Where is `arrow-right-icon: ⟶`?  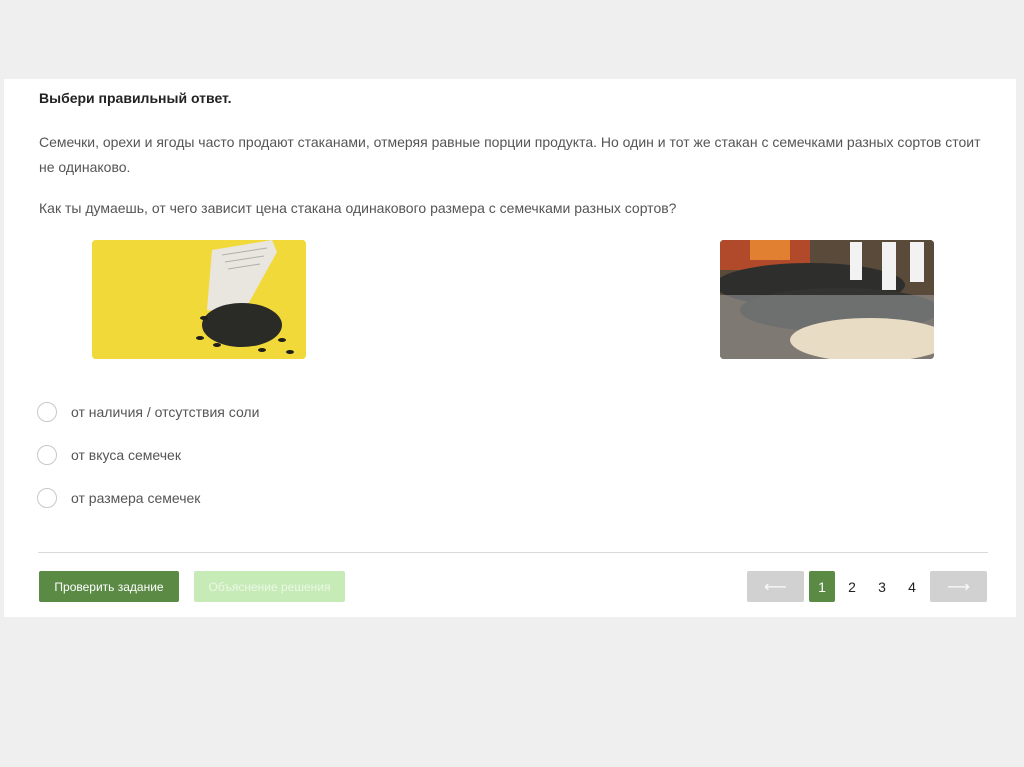
arrow-right-icon: ⟶ is located at coordinates (958, 587).